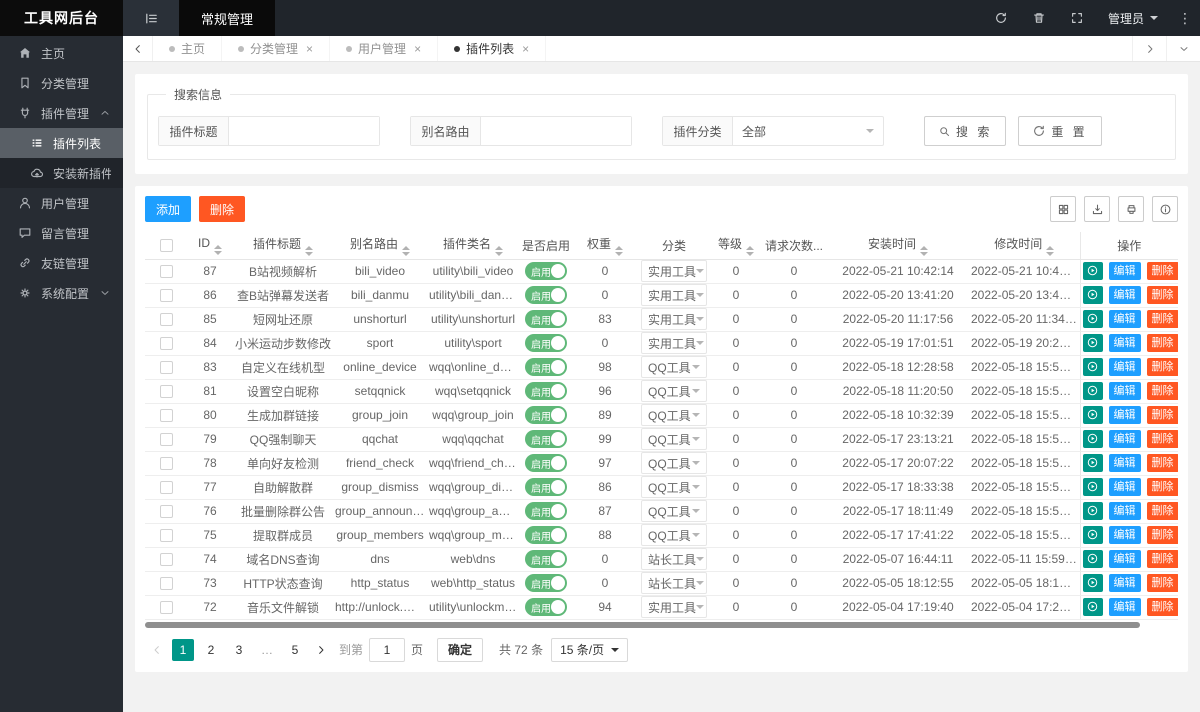 This screenshot has height=712, width=1200. I want to click on goto-page-input, so click(387, 649).